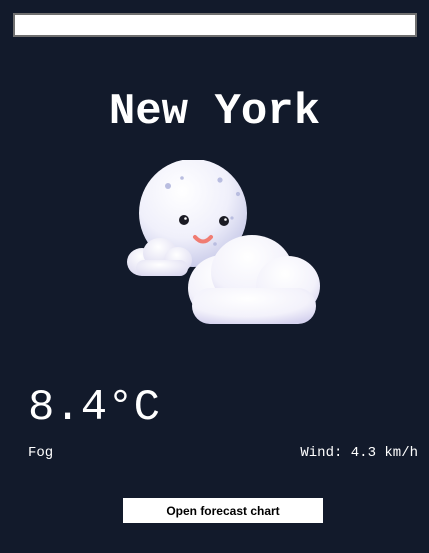  I want to click on wind-speed: Wind: 4.3 km/h, so click(359, 453).